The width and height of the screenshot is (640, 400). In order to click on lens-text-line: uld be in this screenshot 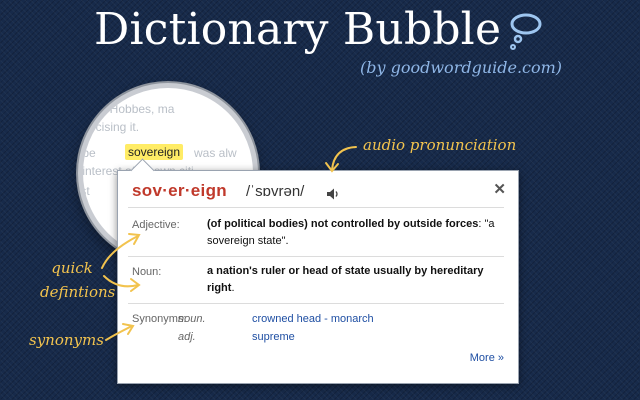, I will do `click(89, 153)`.